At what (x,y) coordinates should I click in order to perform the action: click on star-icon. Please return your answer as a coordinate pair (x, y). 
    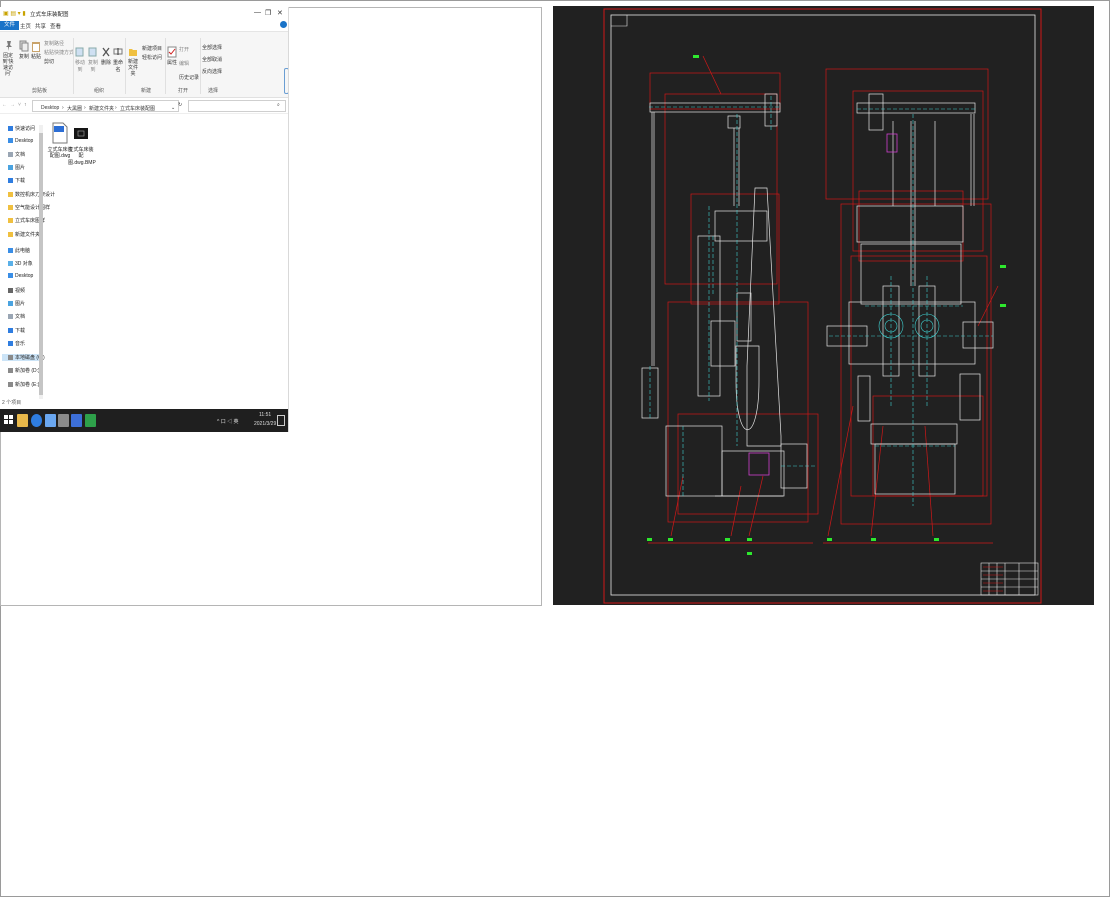
    Looking at the image, I should click on (10, 129).